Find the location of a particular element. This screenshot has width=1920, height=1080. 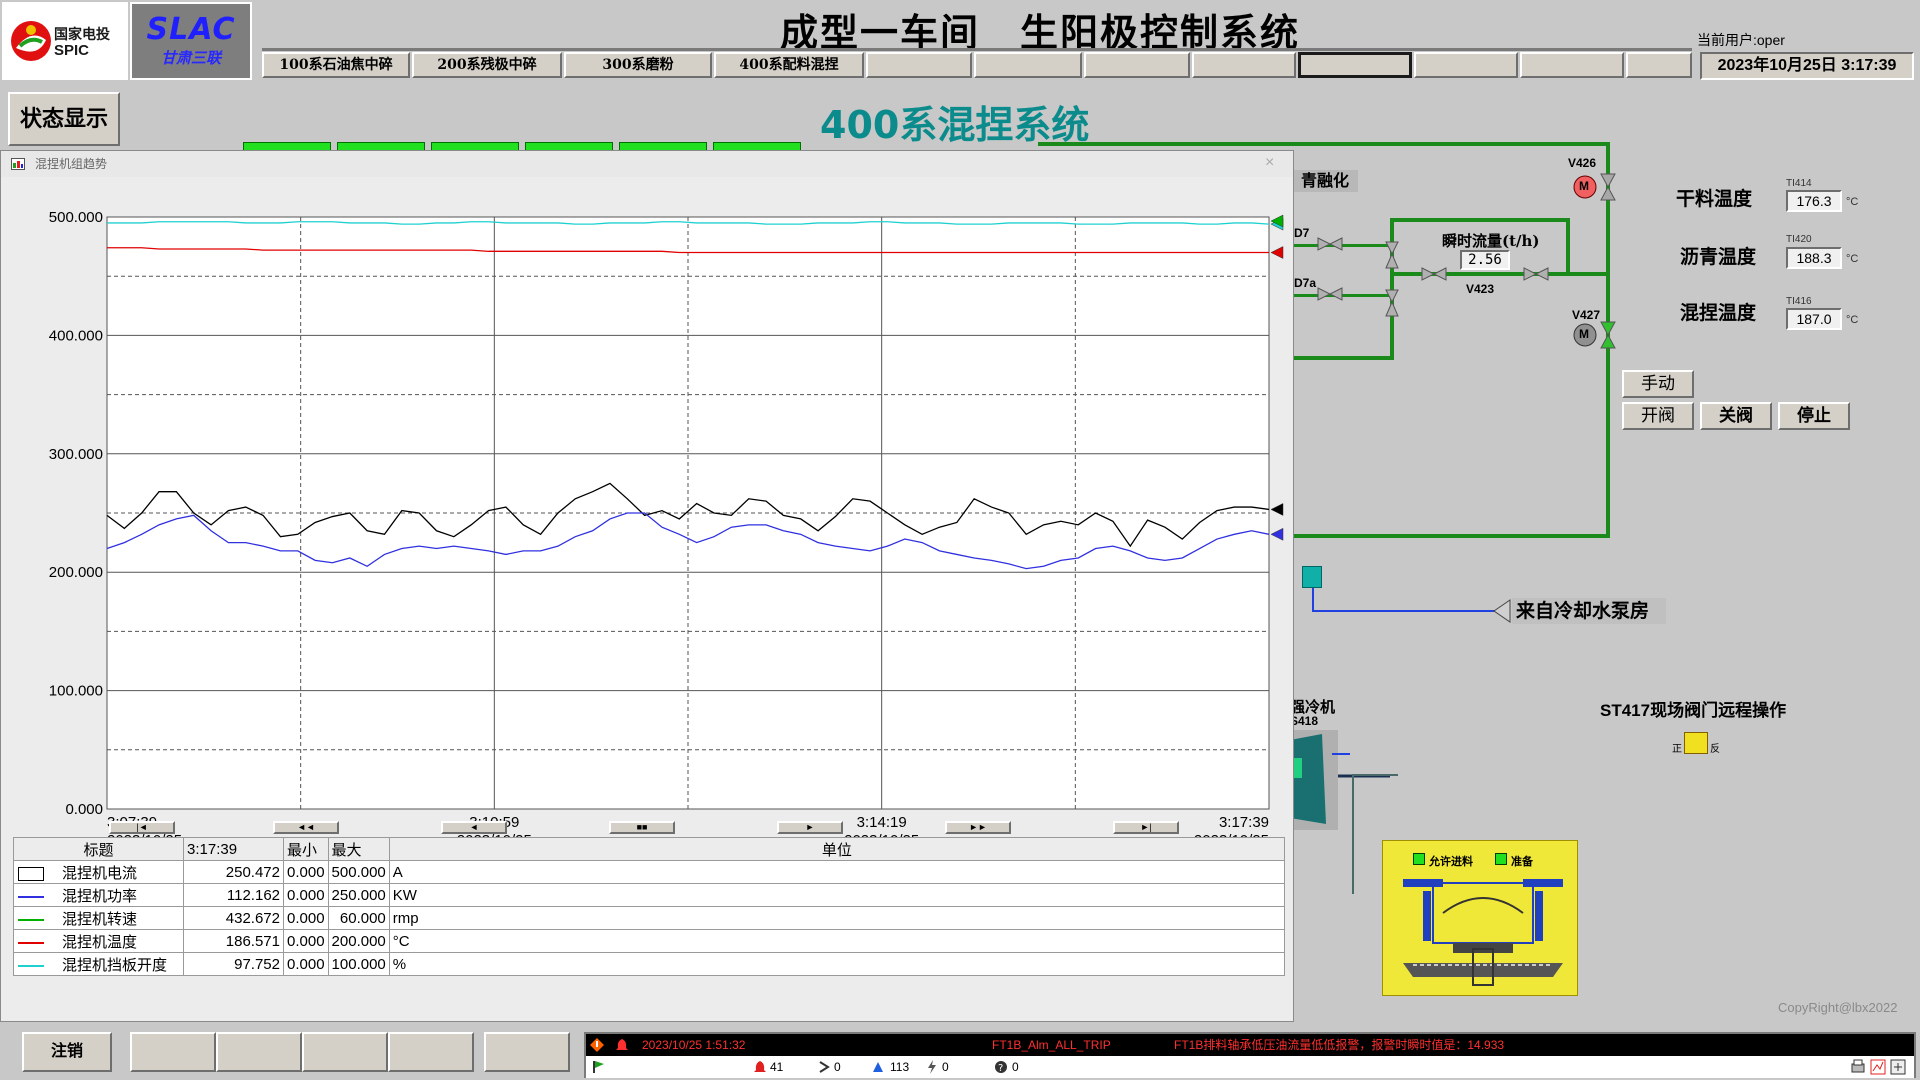

slac-logo: SLAC 甘肃三联 is located at coordinates (191, 41).